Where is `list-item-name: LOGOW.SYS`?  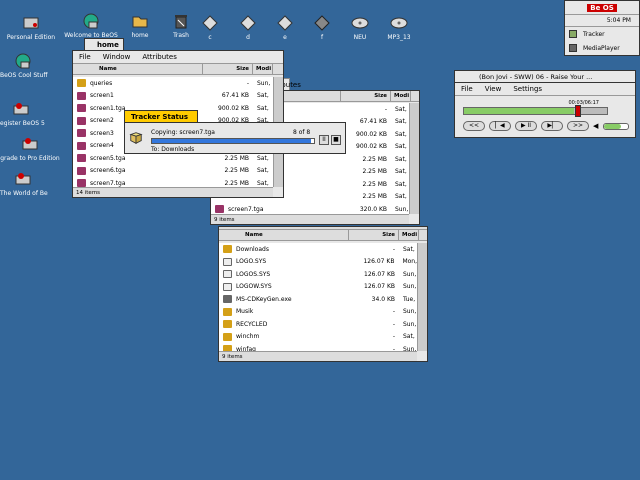
list-item-name: LOGOW.SYS is located at coordinates (284, 286).